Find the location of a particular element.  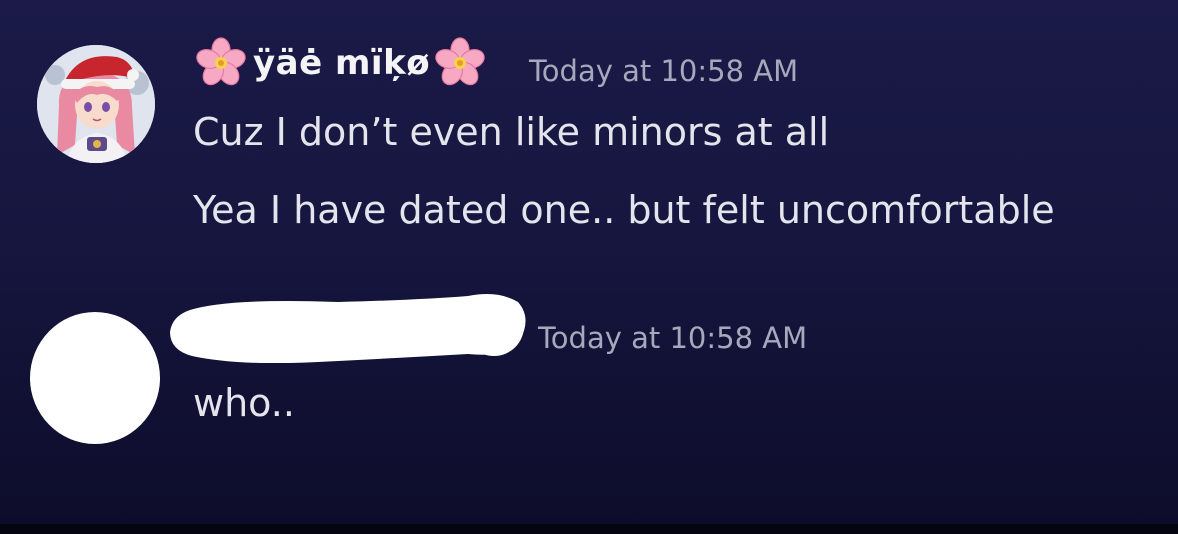

redacted-username is located at coordinates (348, 328).